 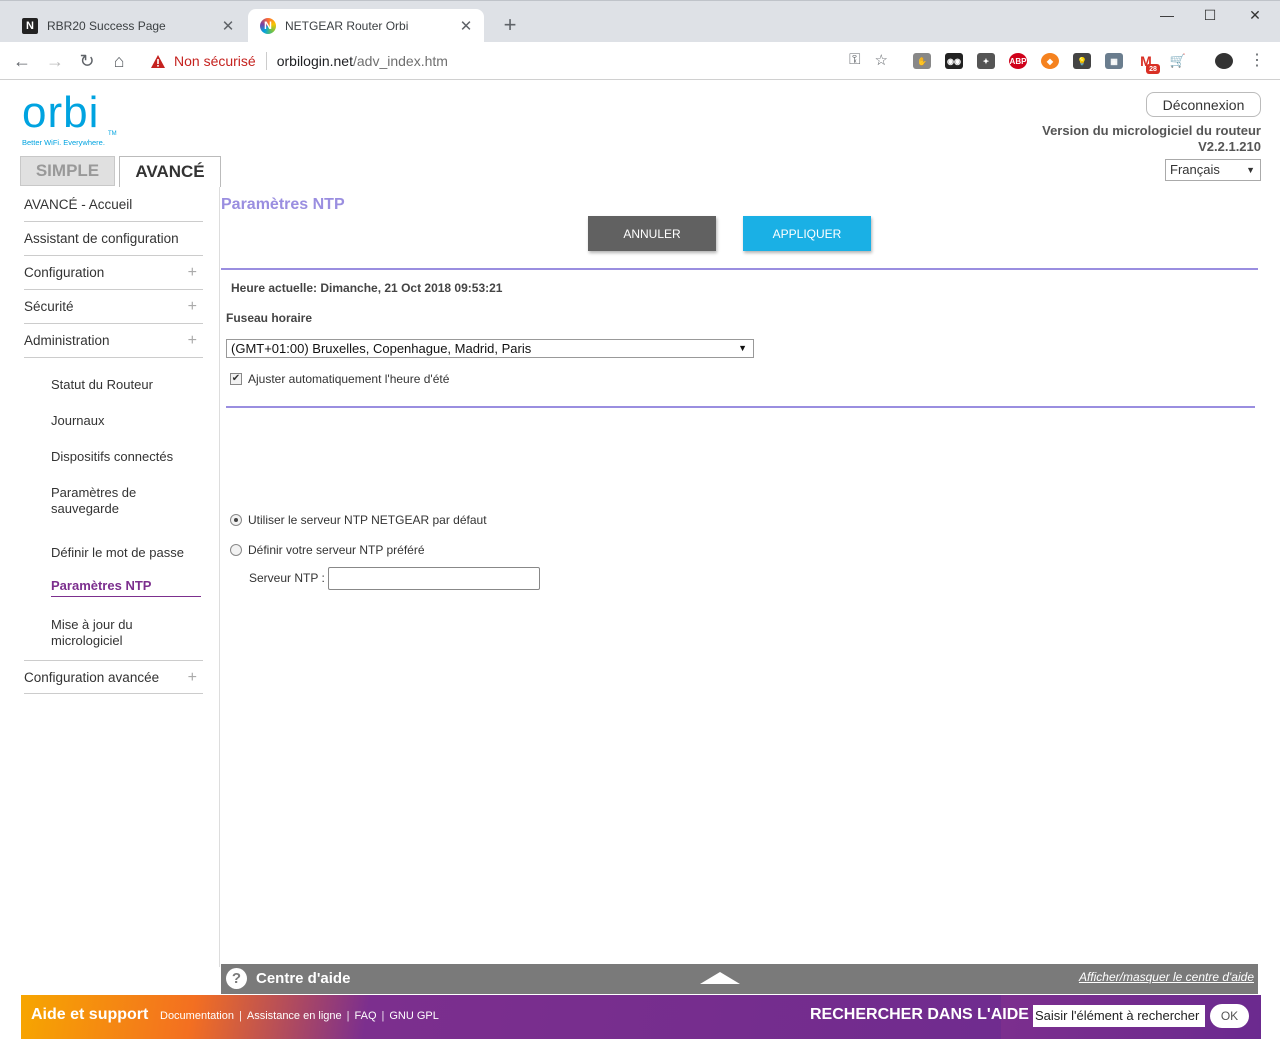 What do you see at coordinates (1166, 977) in the screenshot?
I see `help-toggle-link: Afficher/masquer le centre d'aide` at bounding box center [1166, 977].